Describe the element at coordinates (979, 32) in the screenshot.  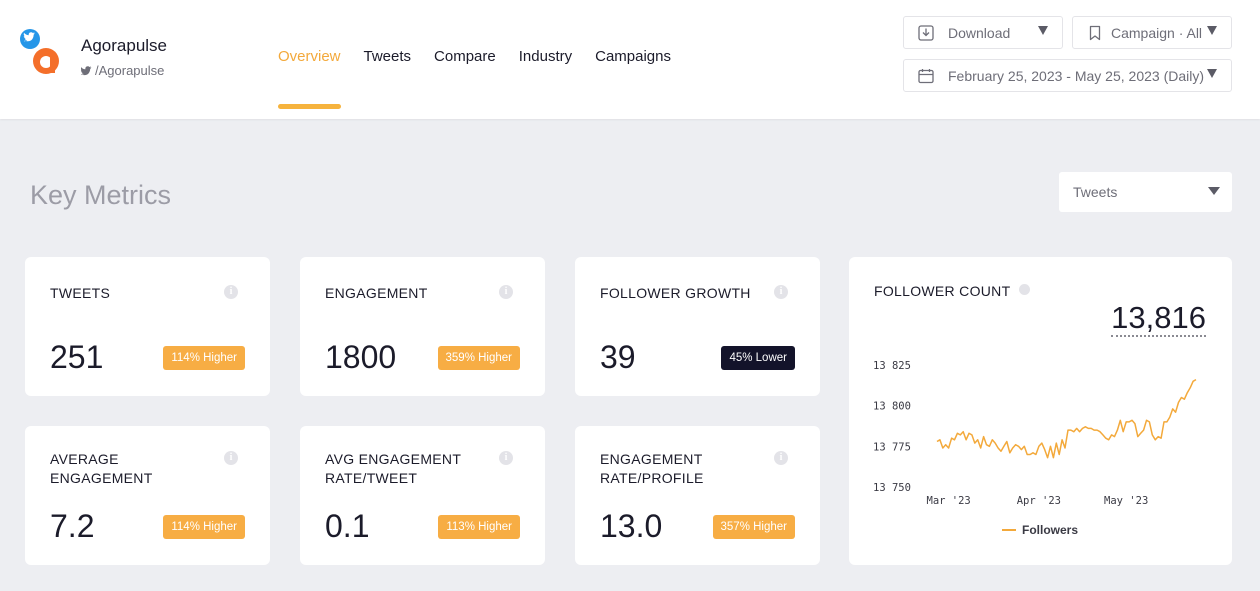
I see `download-label: Download` at that location.